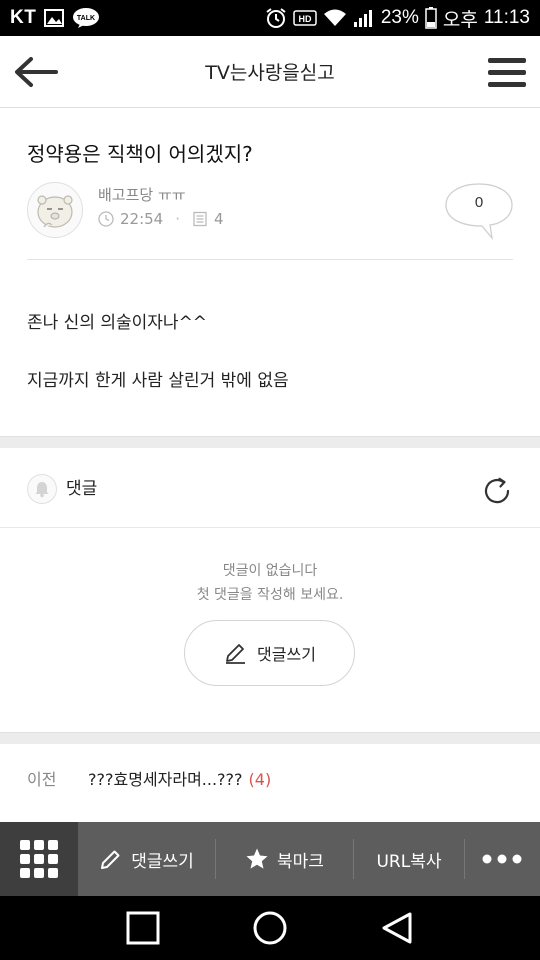 Image resolution: width=540 pixels, height=960 pixels. I want to click on hd-icon: HD, so click(305, 18).